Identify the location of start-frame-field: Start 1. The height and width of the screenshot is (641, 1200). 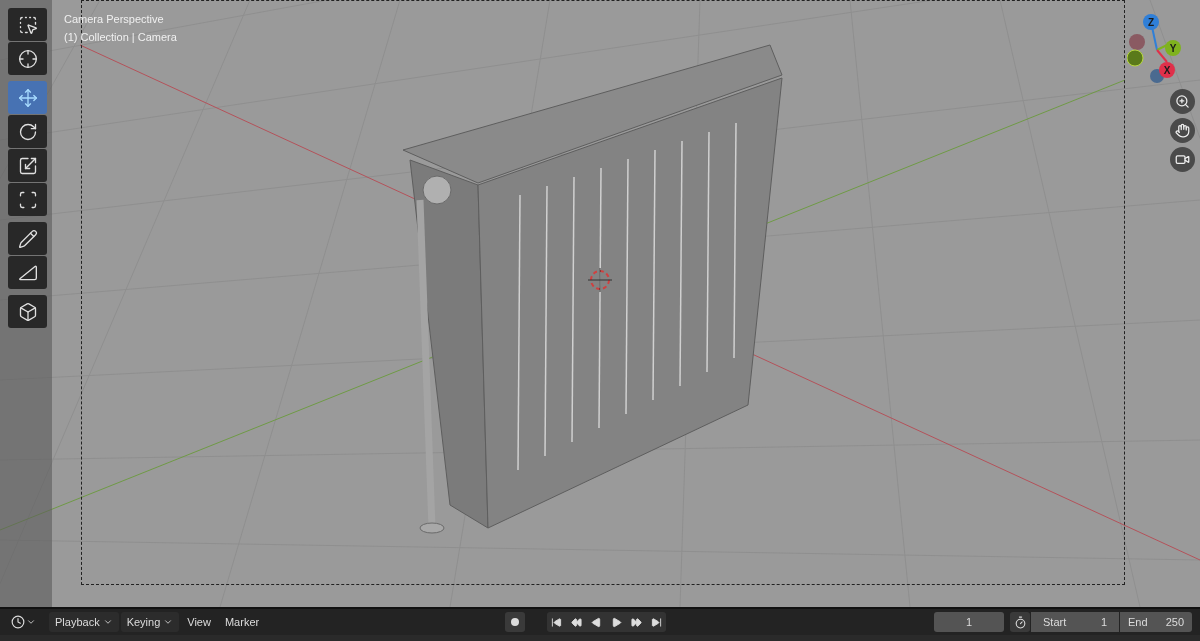
(1075, 622).